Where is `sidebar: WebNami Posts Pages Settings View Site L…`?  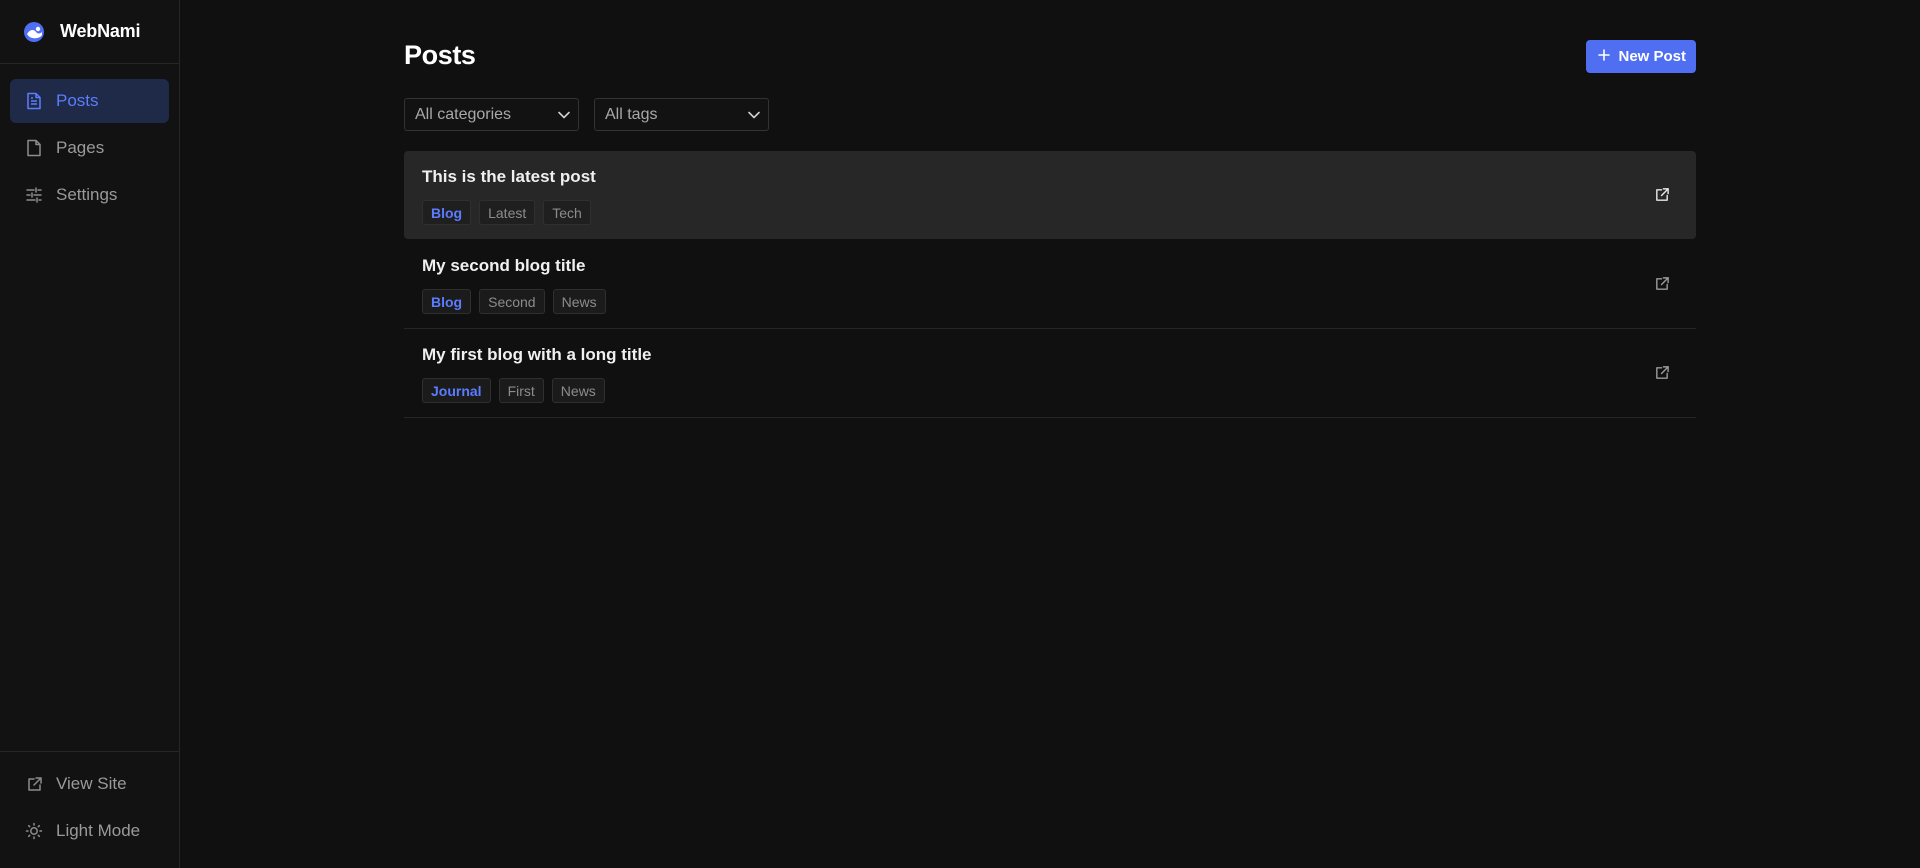
sidebar: WebNami Posts Pages Settings View Site L… is located at coordinates (90, 434).